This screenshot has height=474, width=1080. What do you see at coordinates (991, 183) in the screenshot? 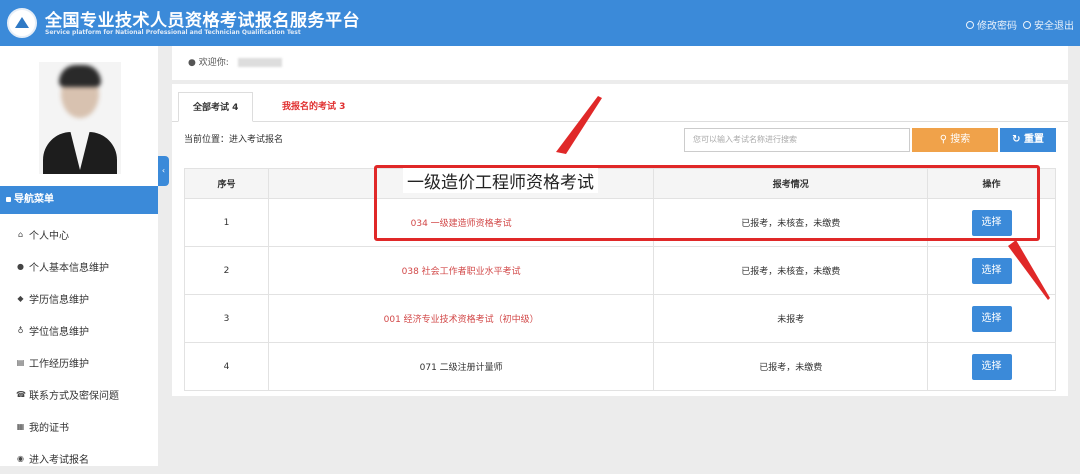
I see `header-action: 操作` at bounding box center [991, 183].